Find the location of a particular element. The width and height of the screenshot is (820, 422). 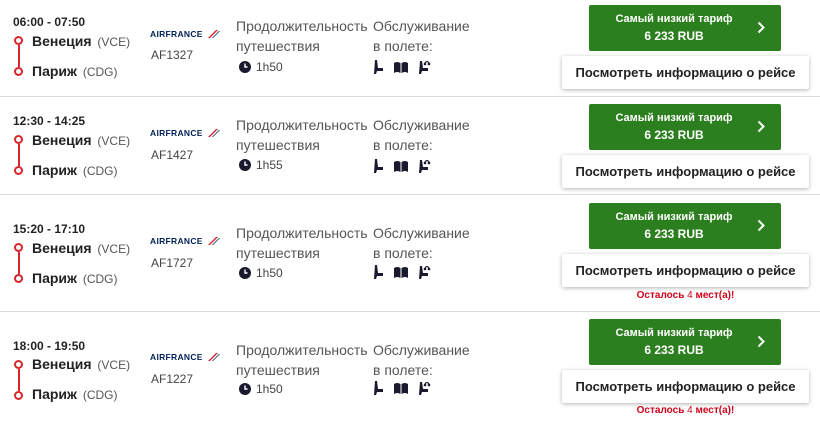

flight-number: AF1327 is located at coordinates (172, 55).